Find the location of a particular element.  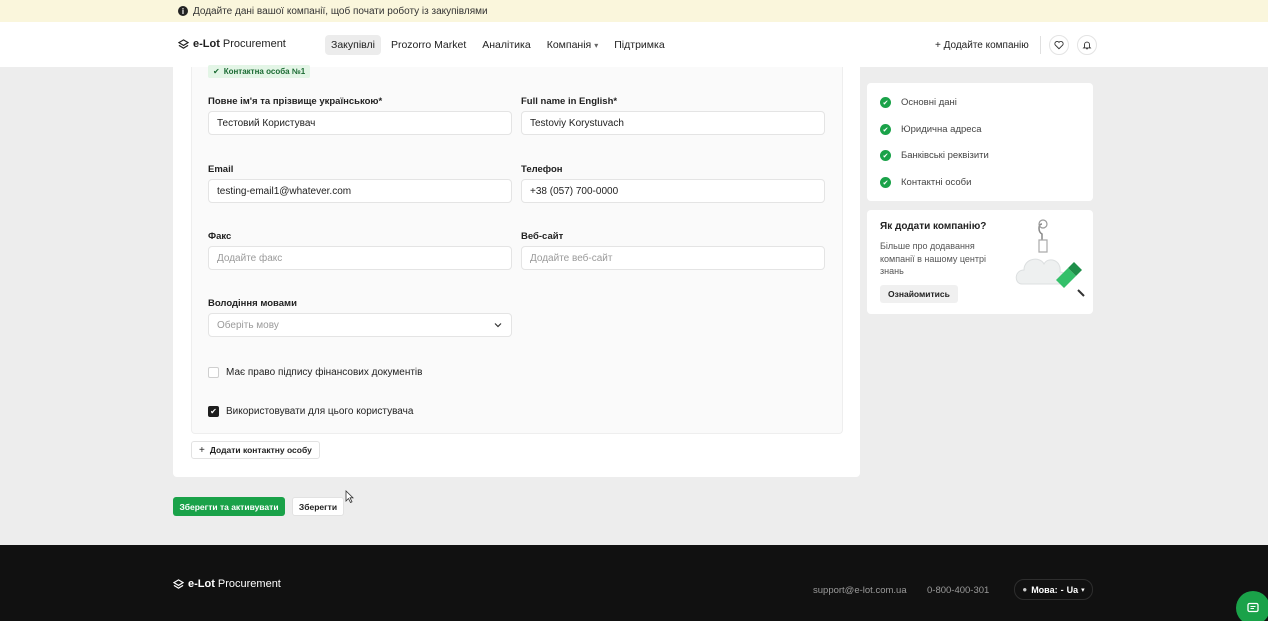

fax-input: Додайте факс is located at coordinates (360, 258).